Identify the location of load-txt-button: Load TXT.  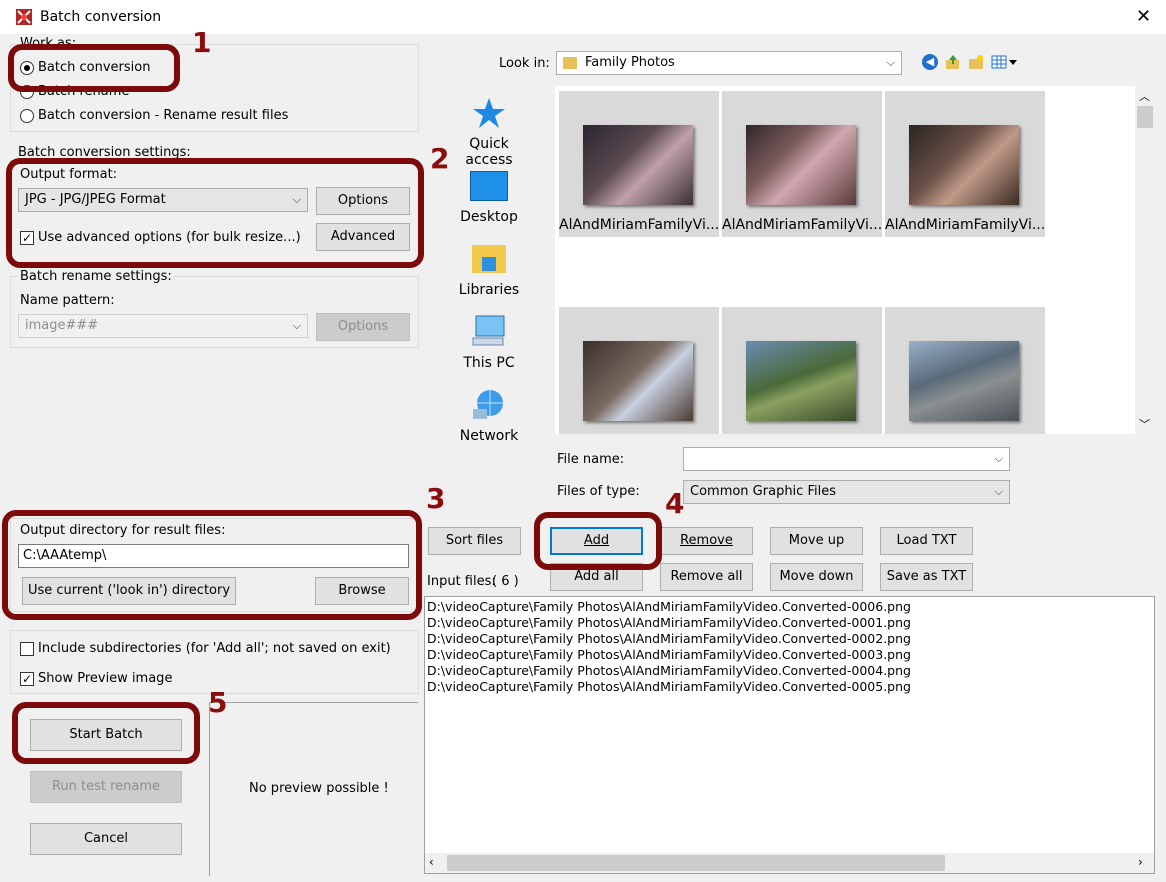
(926, 541).